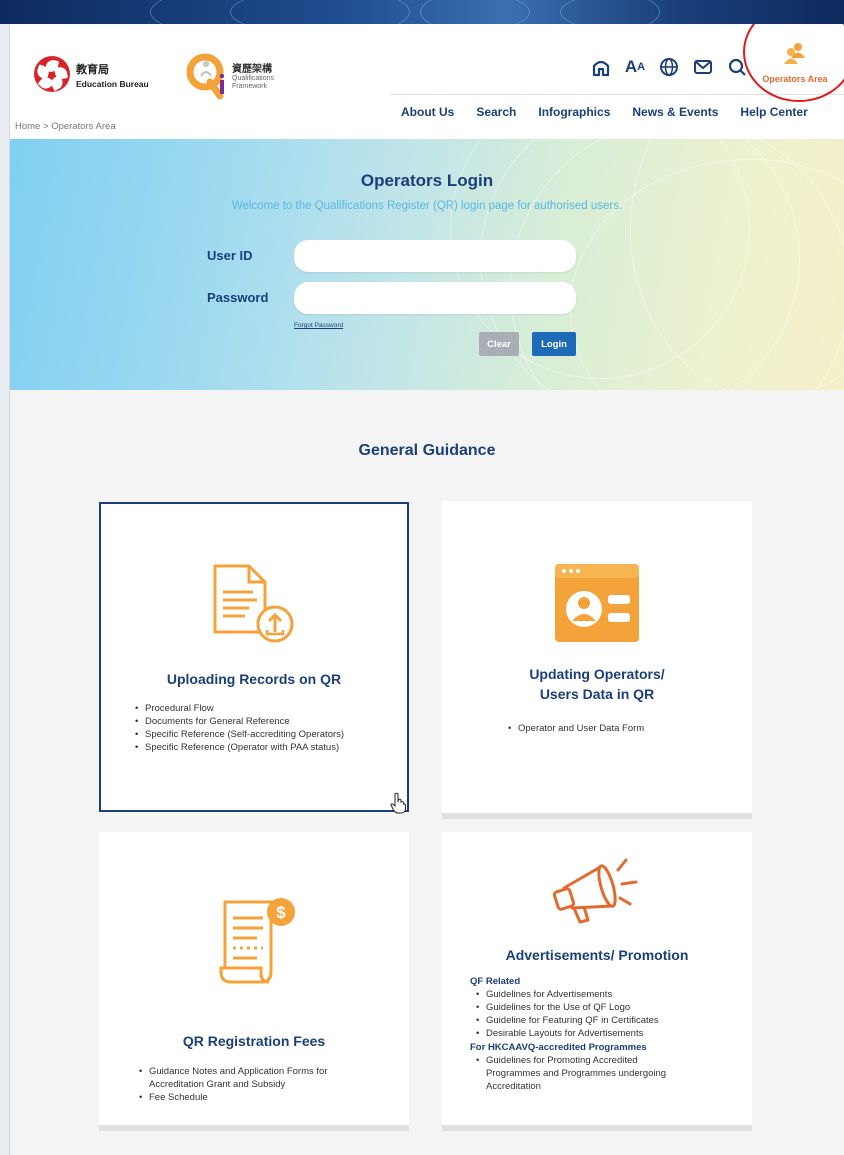 The height and width of the screenshot is (1155, 844). I want to click on link-procedural-flow: Procedural Flow, so click(238, 708).